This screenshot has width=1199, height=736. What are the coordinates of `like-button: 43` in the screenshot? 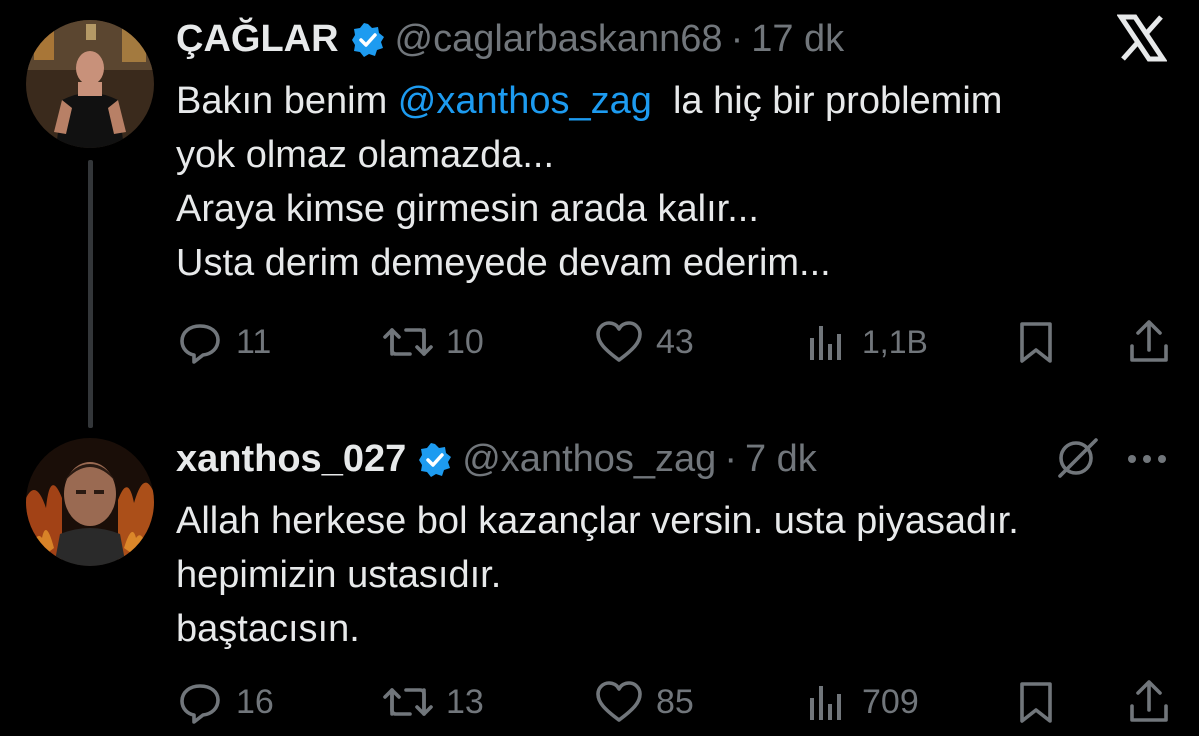 It's located at (644, 342).